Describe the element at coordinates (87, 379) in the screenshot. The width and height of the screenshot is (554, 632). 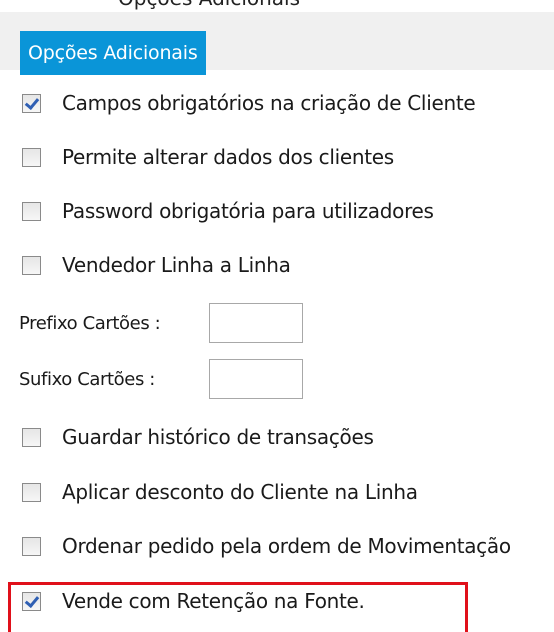
I see `sufixo-cartoes-label: Sufixo Cartões :` at that location.